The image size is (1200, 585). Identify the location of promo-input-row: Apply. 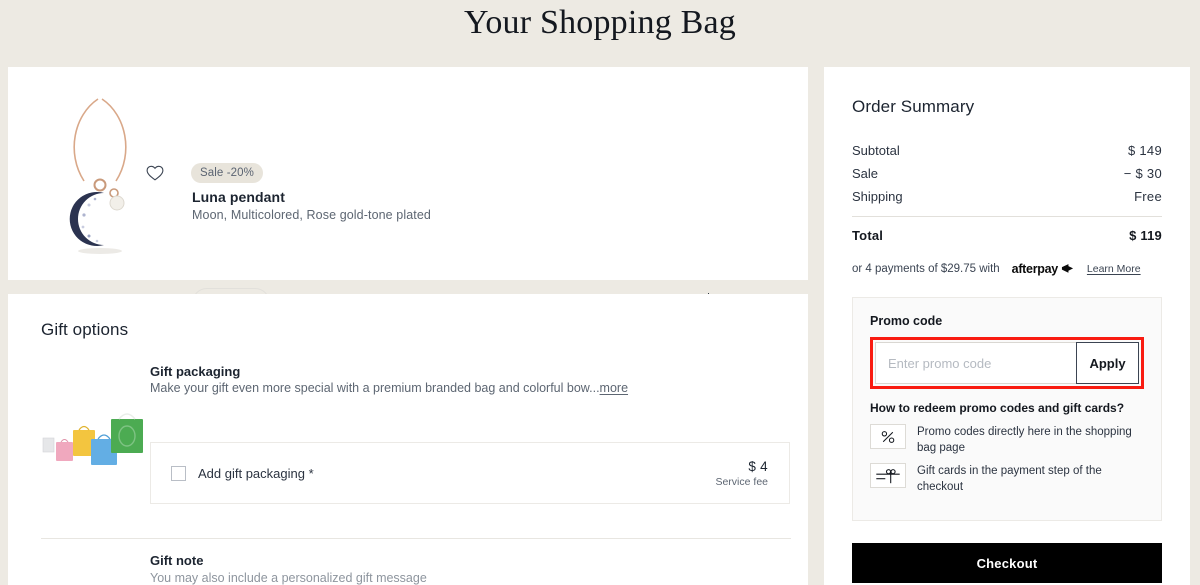
(1007, 363).